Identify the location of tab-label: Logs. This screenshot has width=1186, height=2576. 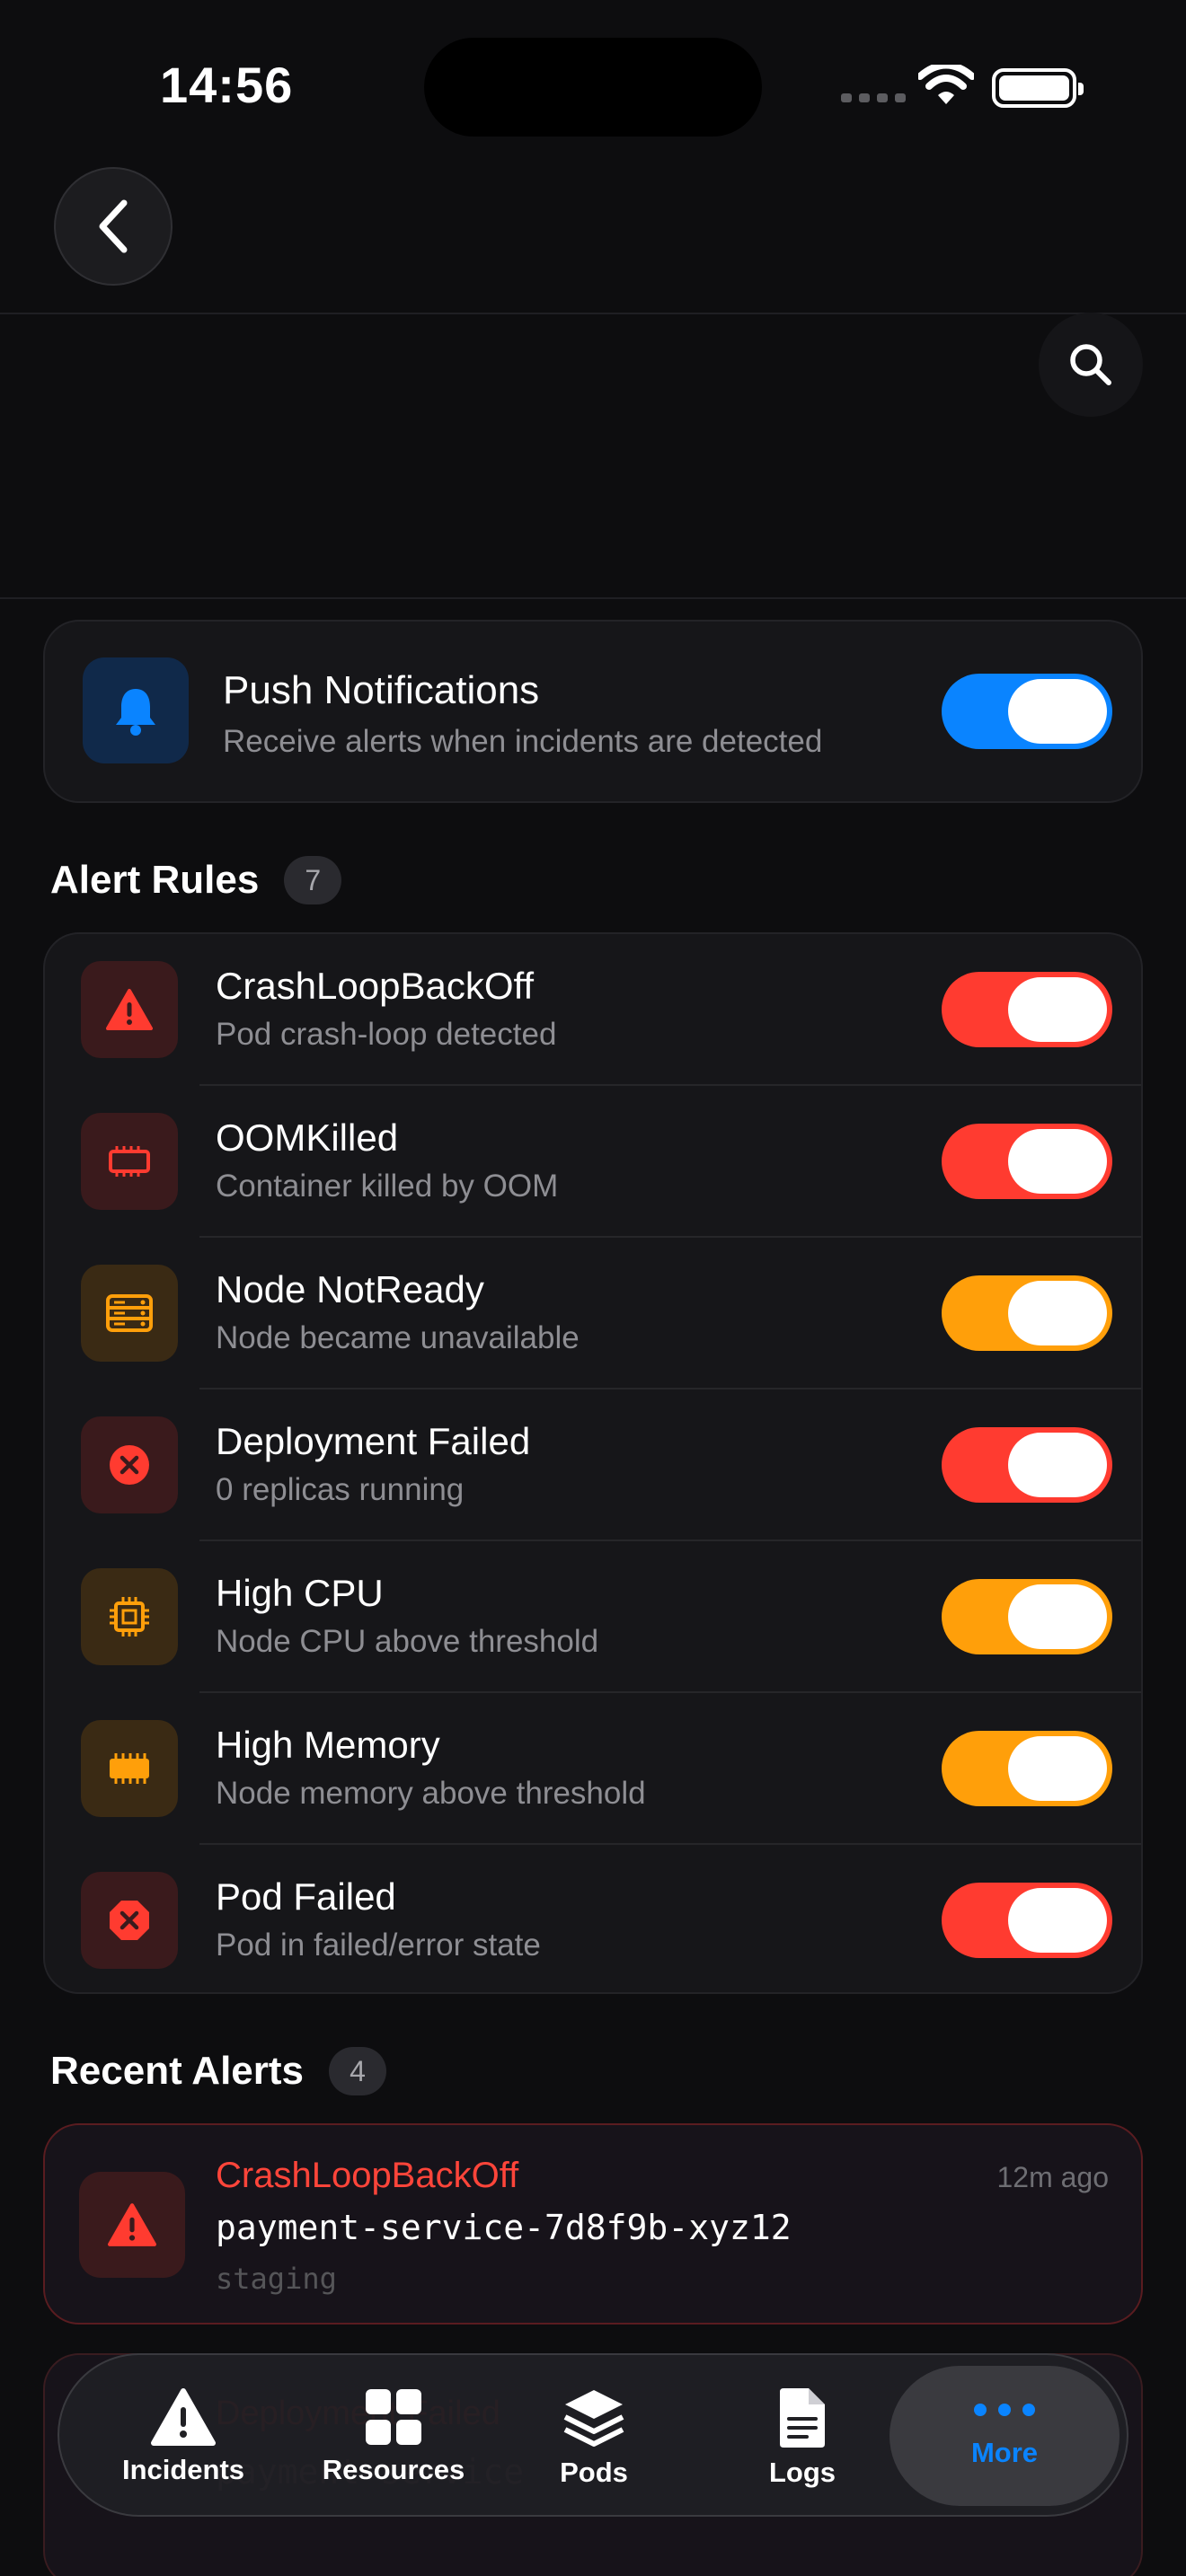
(802, 2472).